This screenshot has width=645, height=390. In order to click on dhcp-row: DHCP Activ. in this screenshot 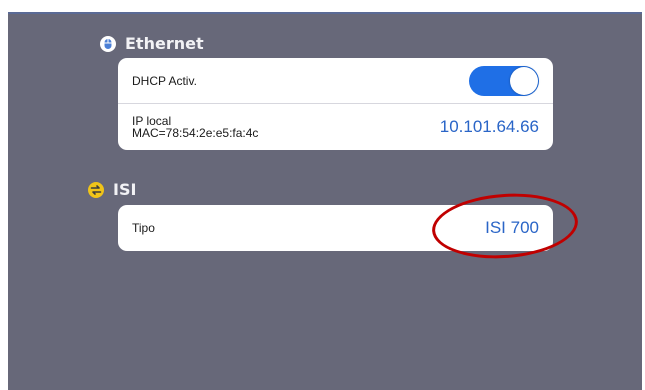, I will do `click(335, 81)`.